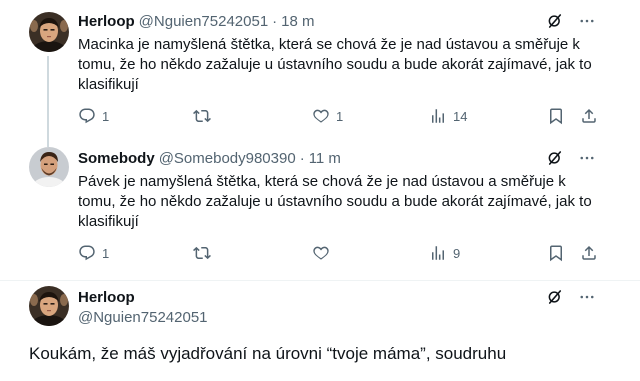 This screenshot has width=640, height=381. What do you see at coordinates (338, 253) in the screenshot?
I see `action-bar: 1 9` at bounding box center [338, 253].